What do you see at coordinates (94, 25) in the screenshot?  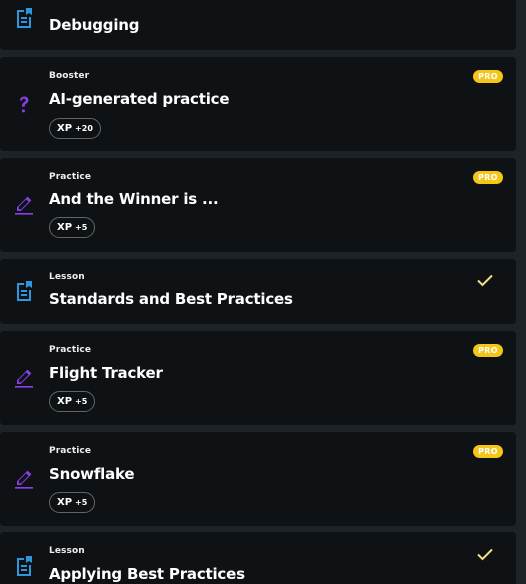 I see `item-title: Debugging` at bounding box center [94, 25].